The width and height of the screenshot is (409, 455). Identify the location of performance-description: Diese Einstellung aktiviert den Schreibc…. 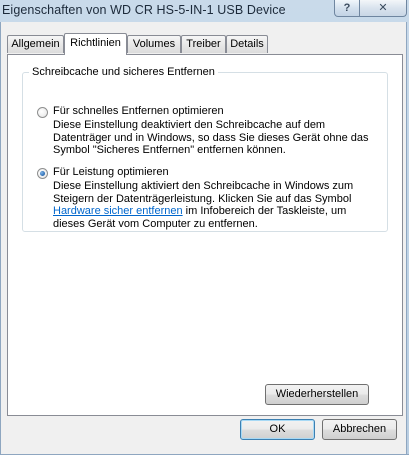
(203, 205).